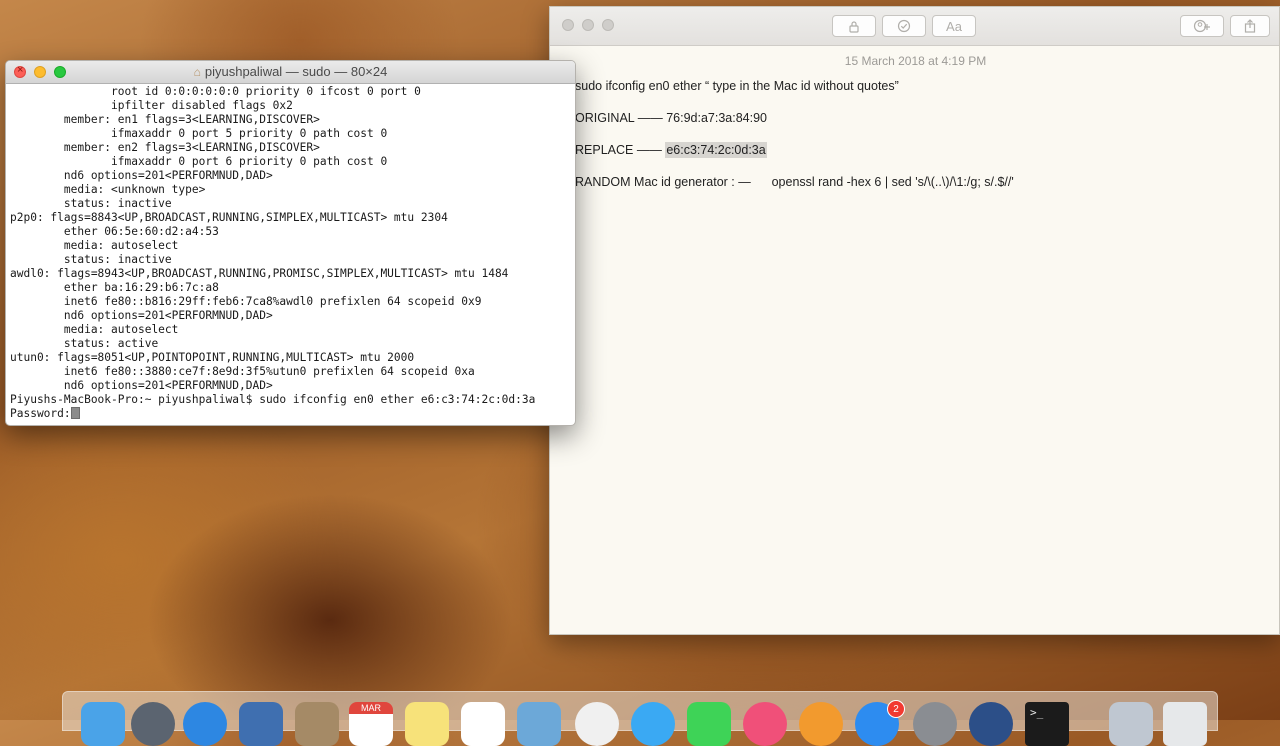 This screenshot has width=1280, height=746. I want to click on terminal-line: member: en2 flags=3<LEARNING,DISCOVER>, so click(165, 147).